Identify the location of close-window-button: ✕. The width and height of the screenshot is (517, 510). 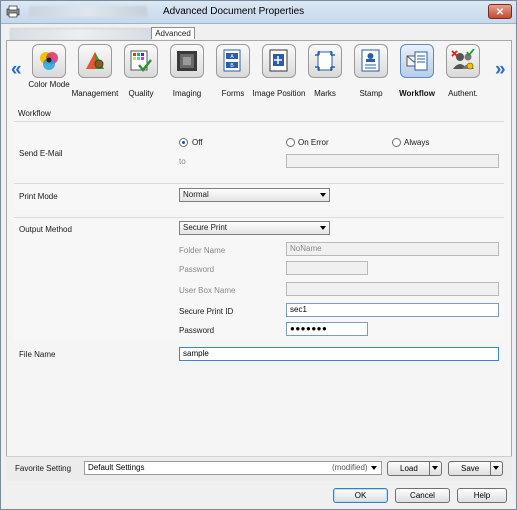
(500, 11).